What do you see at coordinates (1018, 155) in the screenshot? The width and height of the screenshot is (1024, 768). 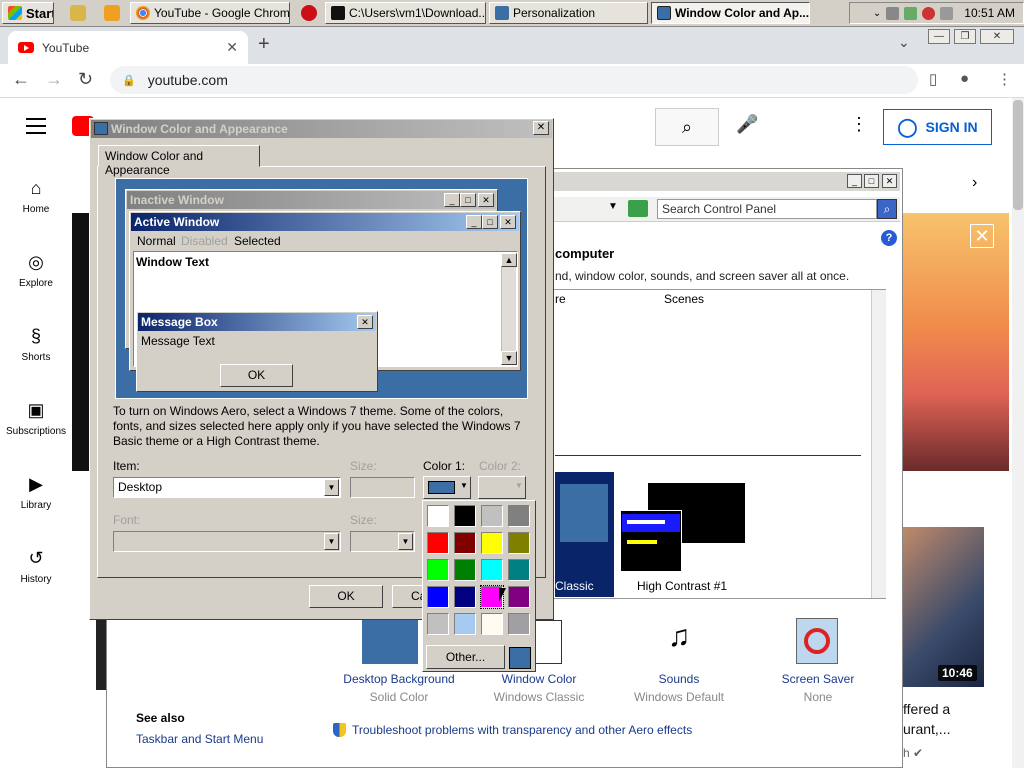 I see `scrollbar-thumb` at bounding box center [1018, 155].